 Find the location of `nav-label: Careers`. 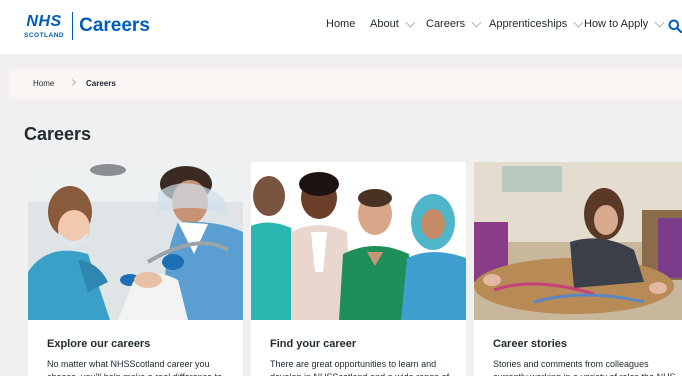

nav-label: Careers is located at coordinates (446, 24).